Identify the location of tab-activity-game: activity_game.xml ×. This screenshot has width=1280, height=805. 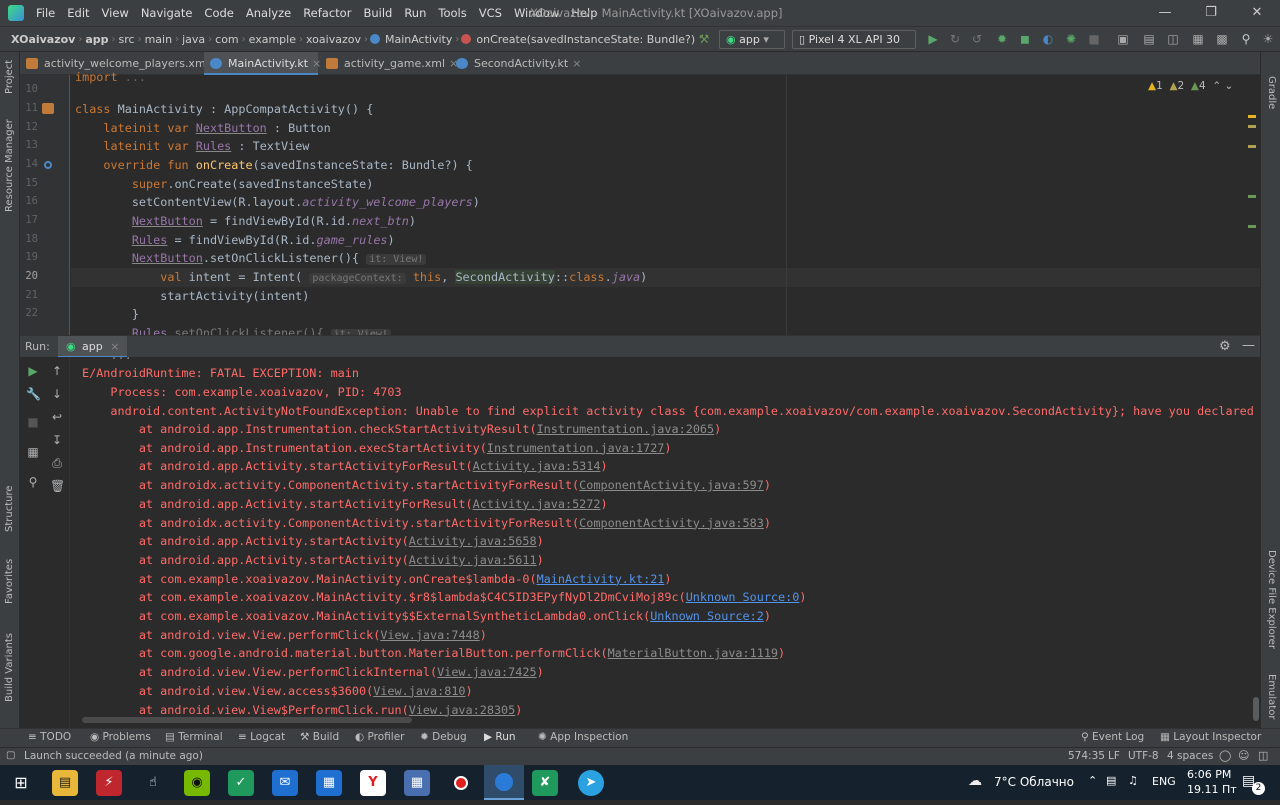
(389, 63).